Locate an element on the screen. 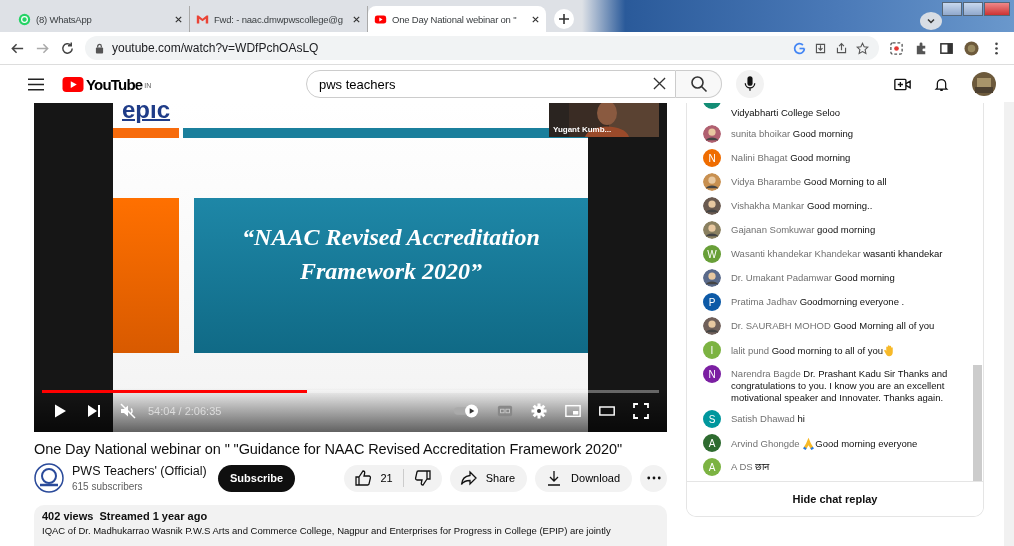 The width and height of the screenshot is (1014, 546). description-box: 402 views Streamed 1 year ago IQAC of Dr. Madhukarrao Wasnik P.W.S Arts and Commerce College, Nagpur and Enterprises for Progress in College (EPIP) are jointly is located at coordinates (350, 525).